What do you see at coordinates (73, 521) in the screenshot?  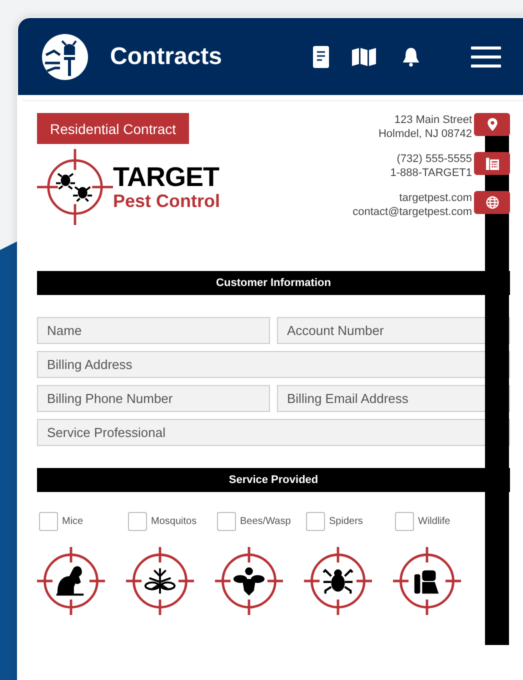 I see `checkbox-label: Mice` at bounding box center [73, 521].